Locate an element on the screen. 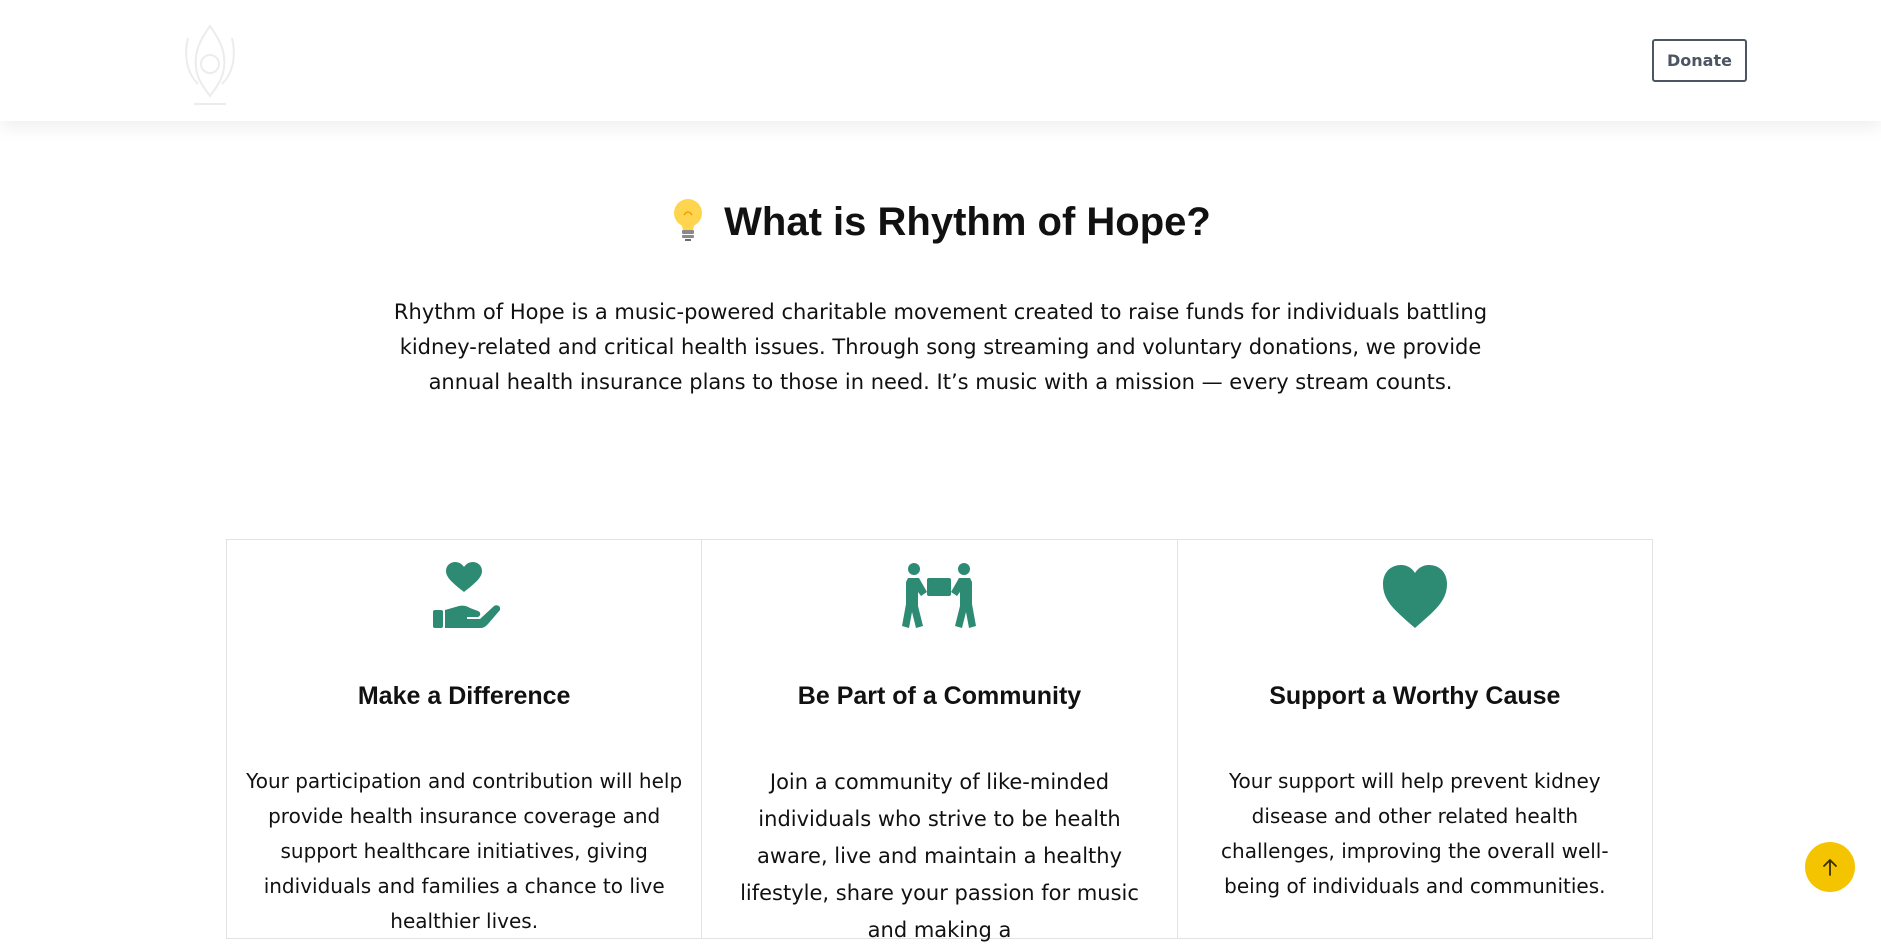  donate-button: Donate is located at coordinates (1699, 60).